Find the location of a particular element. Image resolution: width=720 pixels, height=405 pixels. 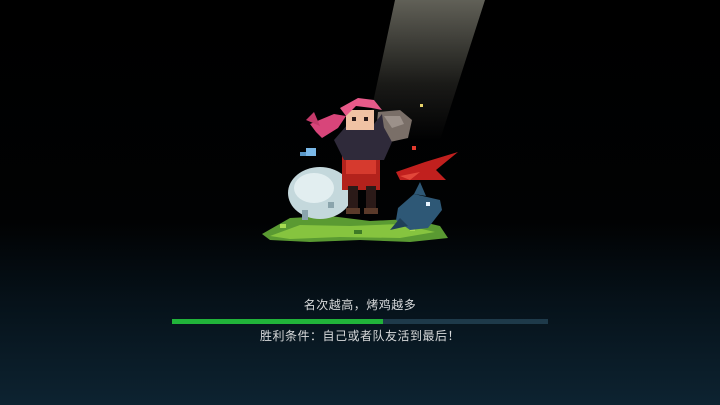

character-illustration is located at coordinates (360, 170).